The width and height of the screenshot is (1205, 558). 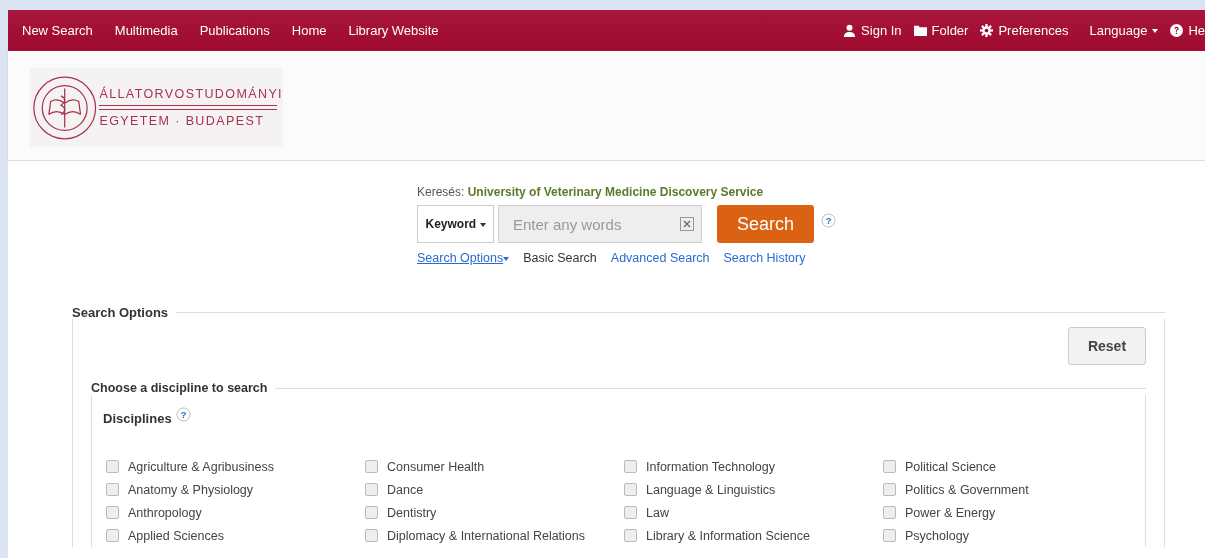 What do you see at coordinates (1124, 30) in the screenshot?
I see `nav-link: Language` at bounding box center [1124, 30].